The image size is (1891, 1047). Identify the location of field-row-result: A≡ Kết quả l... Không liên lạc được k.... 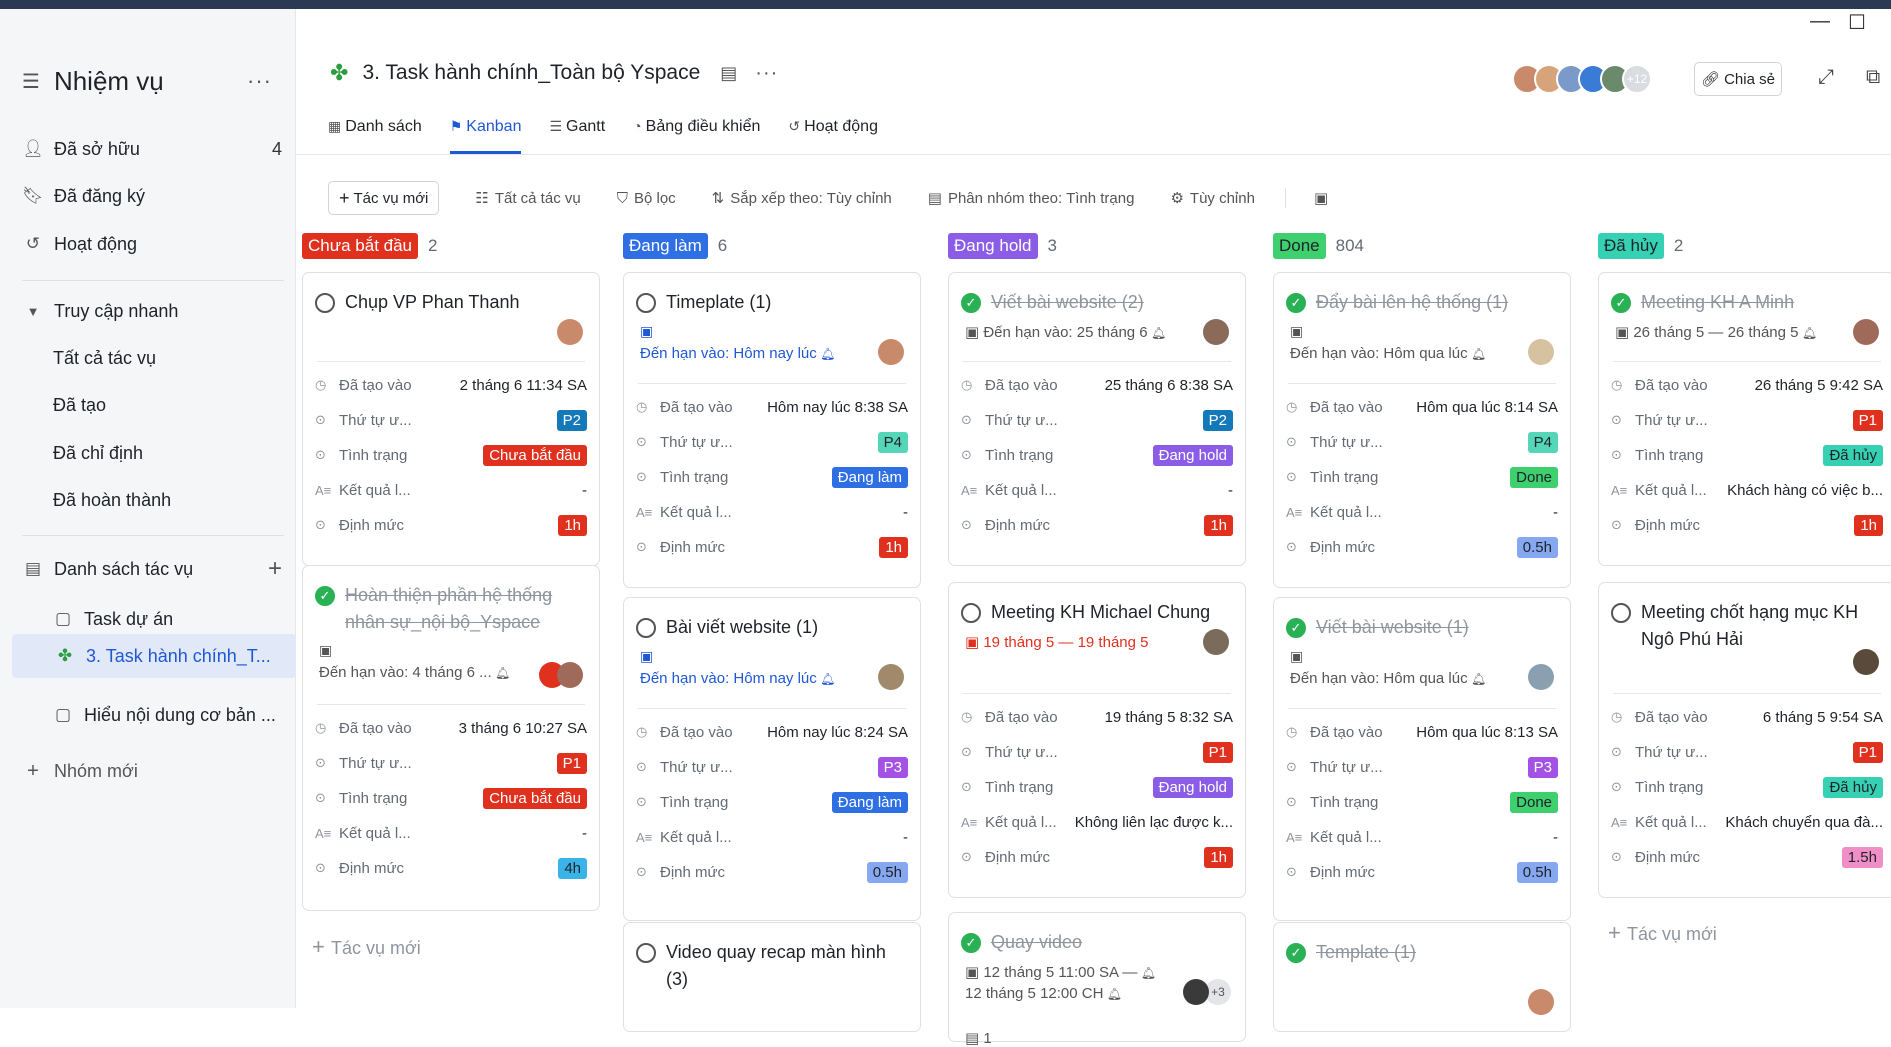
(1097, 822).